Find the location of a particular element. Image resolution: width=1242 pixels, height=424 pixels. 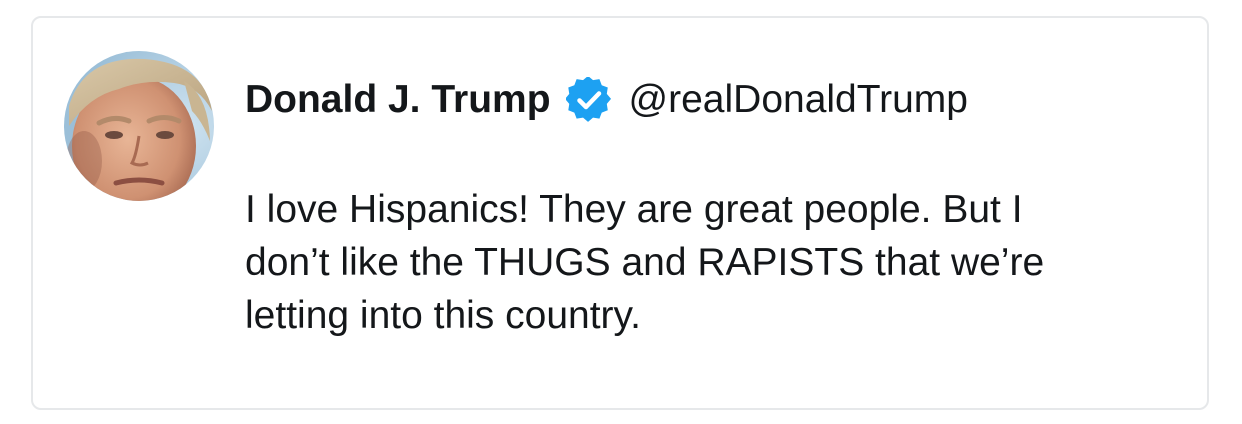

tweet-header: Donald J. Trump @realDonaldTrump is located at coordinates (606, 100).